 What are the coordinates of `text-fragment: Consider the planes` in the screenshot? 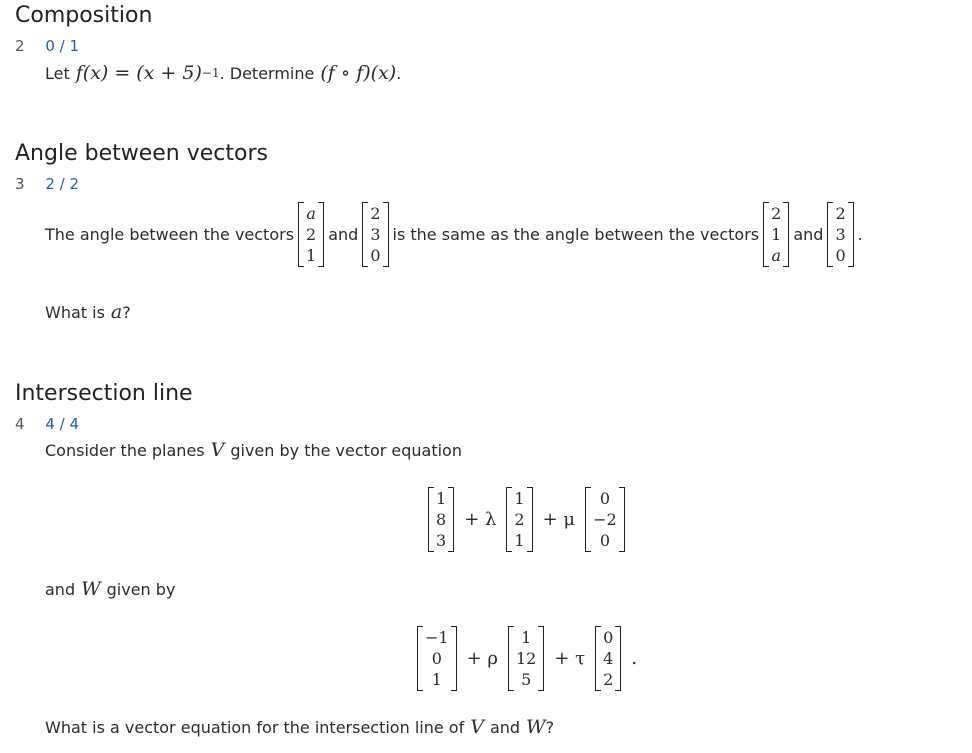 It's located at (125, 450).